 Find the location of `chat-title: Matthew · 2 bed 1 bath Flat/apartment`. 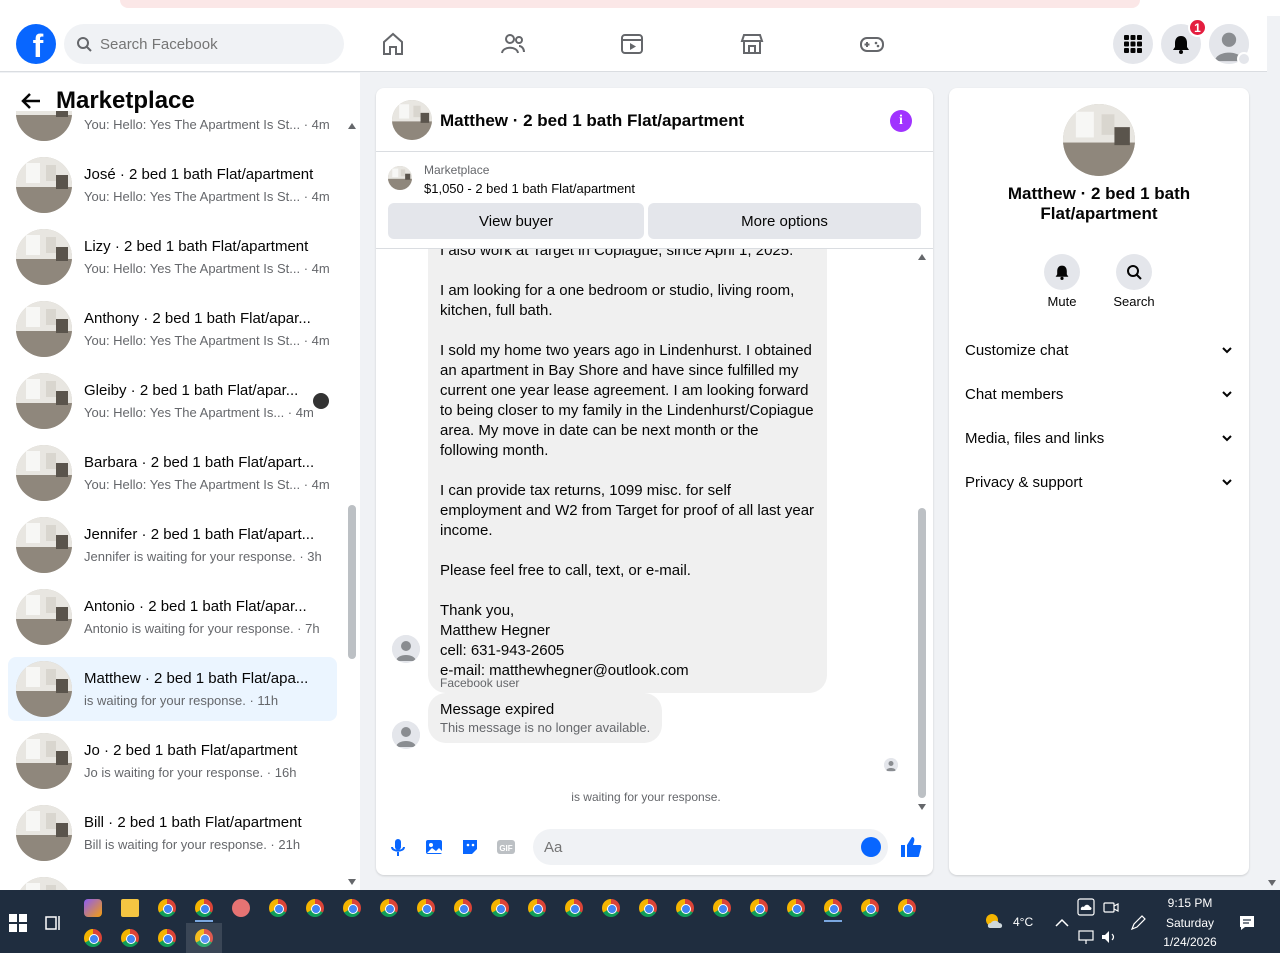

chat-title: Matthew · 2 bed 1 bath Flat/apartment is located at coordinates (592, 121).